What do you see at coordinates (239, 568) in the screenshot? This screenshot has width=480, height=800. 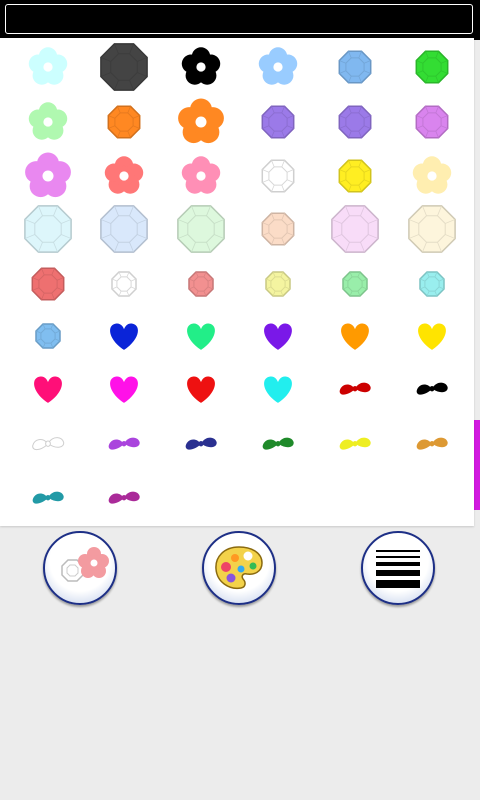 I see `color-palette-button` at bounding box center [239, 568].